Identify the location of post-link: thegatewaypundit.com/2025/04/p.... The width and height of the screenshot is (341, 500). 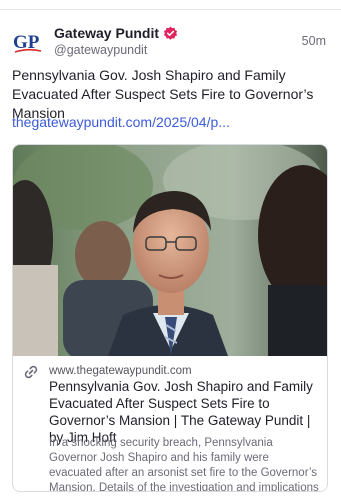
(121, 122).